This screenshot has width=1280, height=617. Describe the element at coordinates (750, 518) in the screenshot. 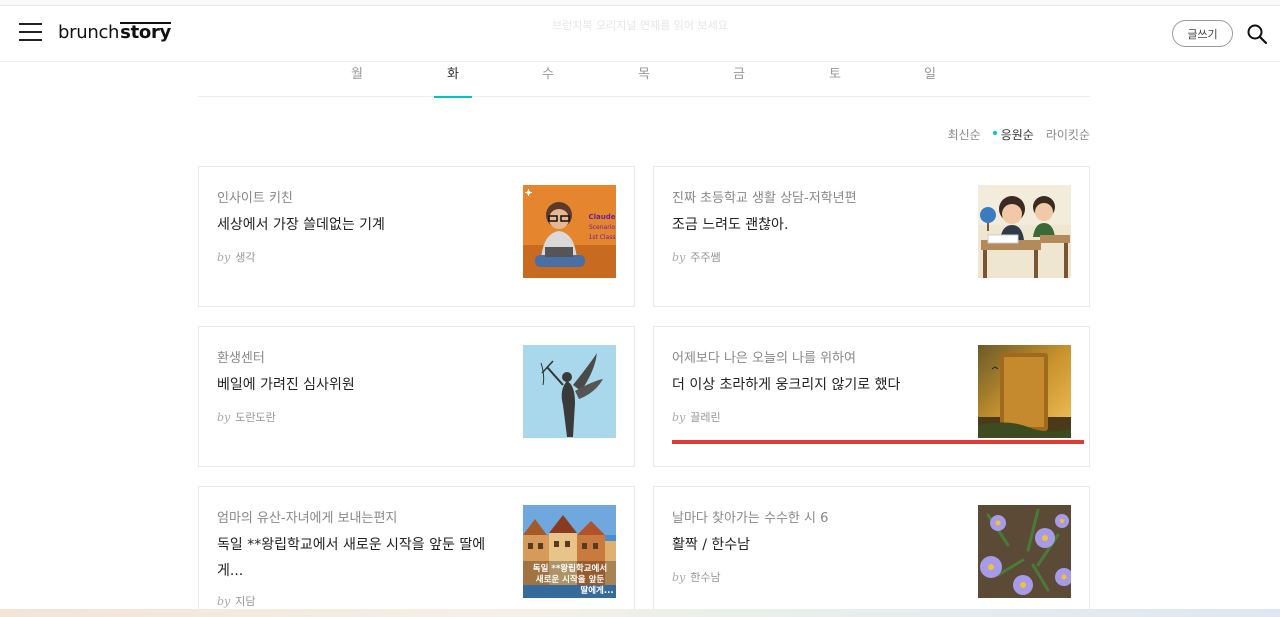

I see `card-category: 날마다 찾아가는 수수한 시 6` at that location.